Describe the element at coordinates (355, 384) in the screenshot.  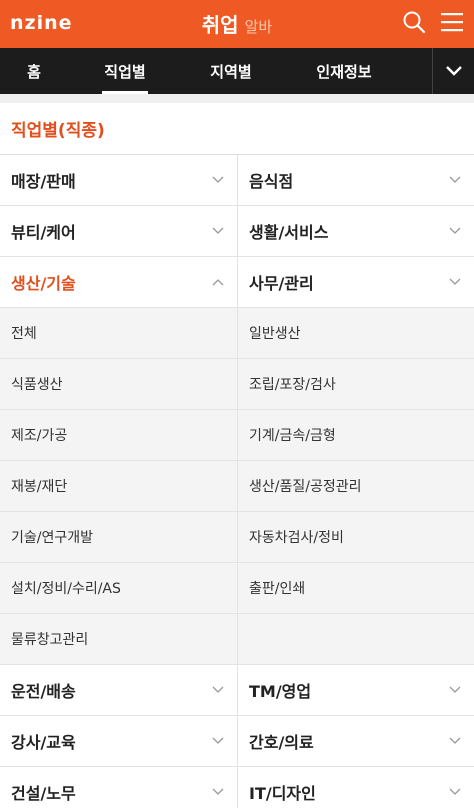
I see `subcategory-item: 조립/포장/검사` at that location.